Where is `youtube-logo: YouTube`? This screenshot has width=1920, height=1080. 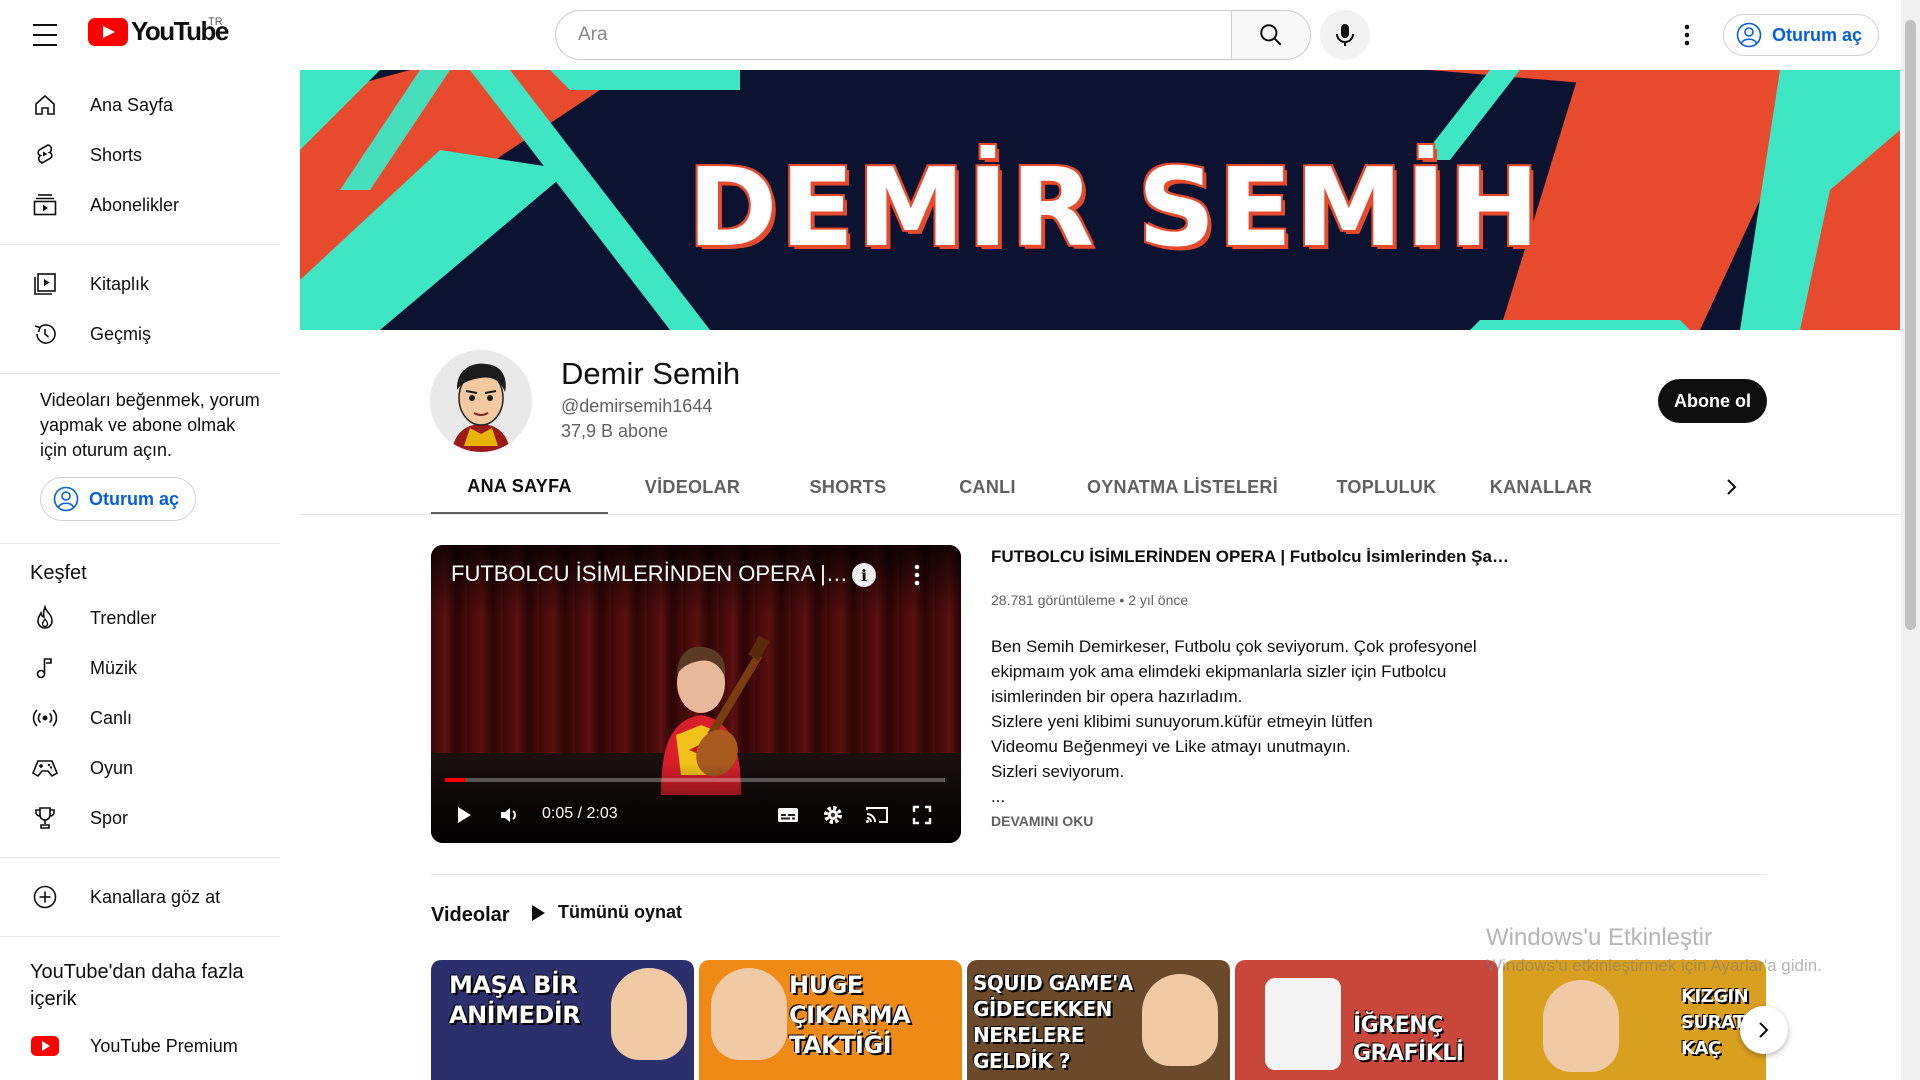 youtube-logo: YouTube is located at coordinates (158, 31).